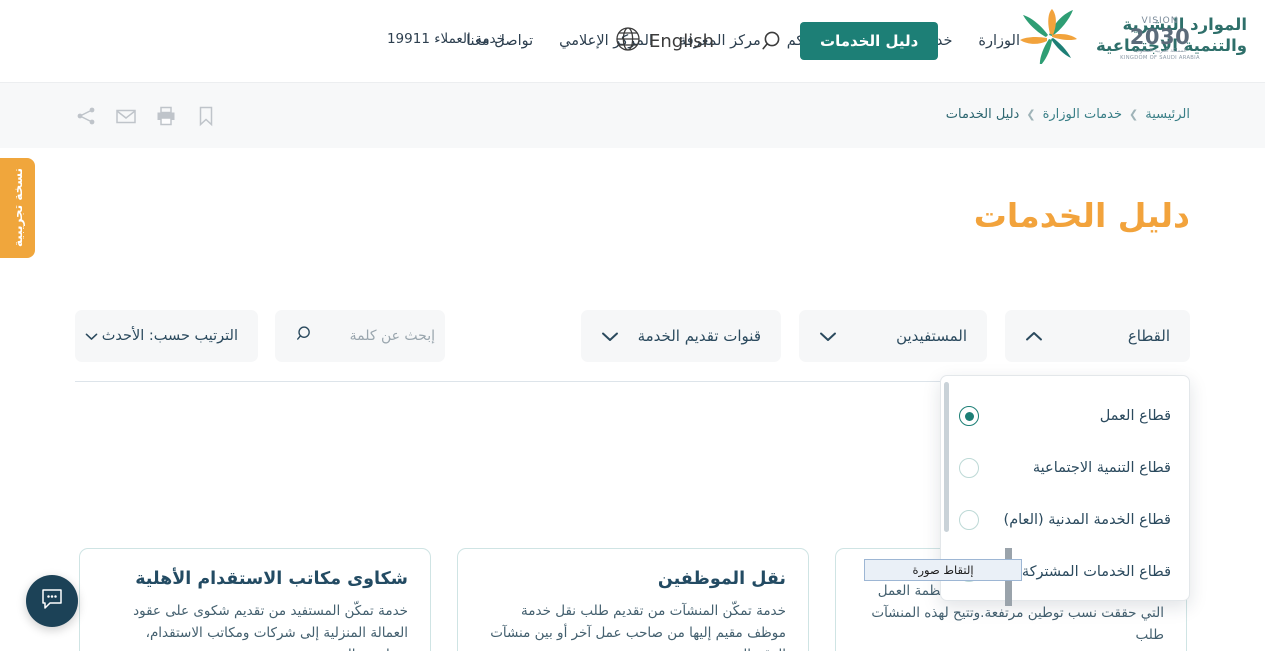 Image resolution: width=1265 pixels, height=651 pixels. Describe the element at coordinates (999, 41) in the screenshot. I see `nav-ministry: الوزارة` at that location.